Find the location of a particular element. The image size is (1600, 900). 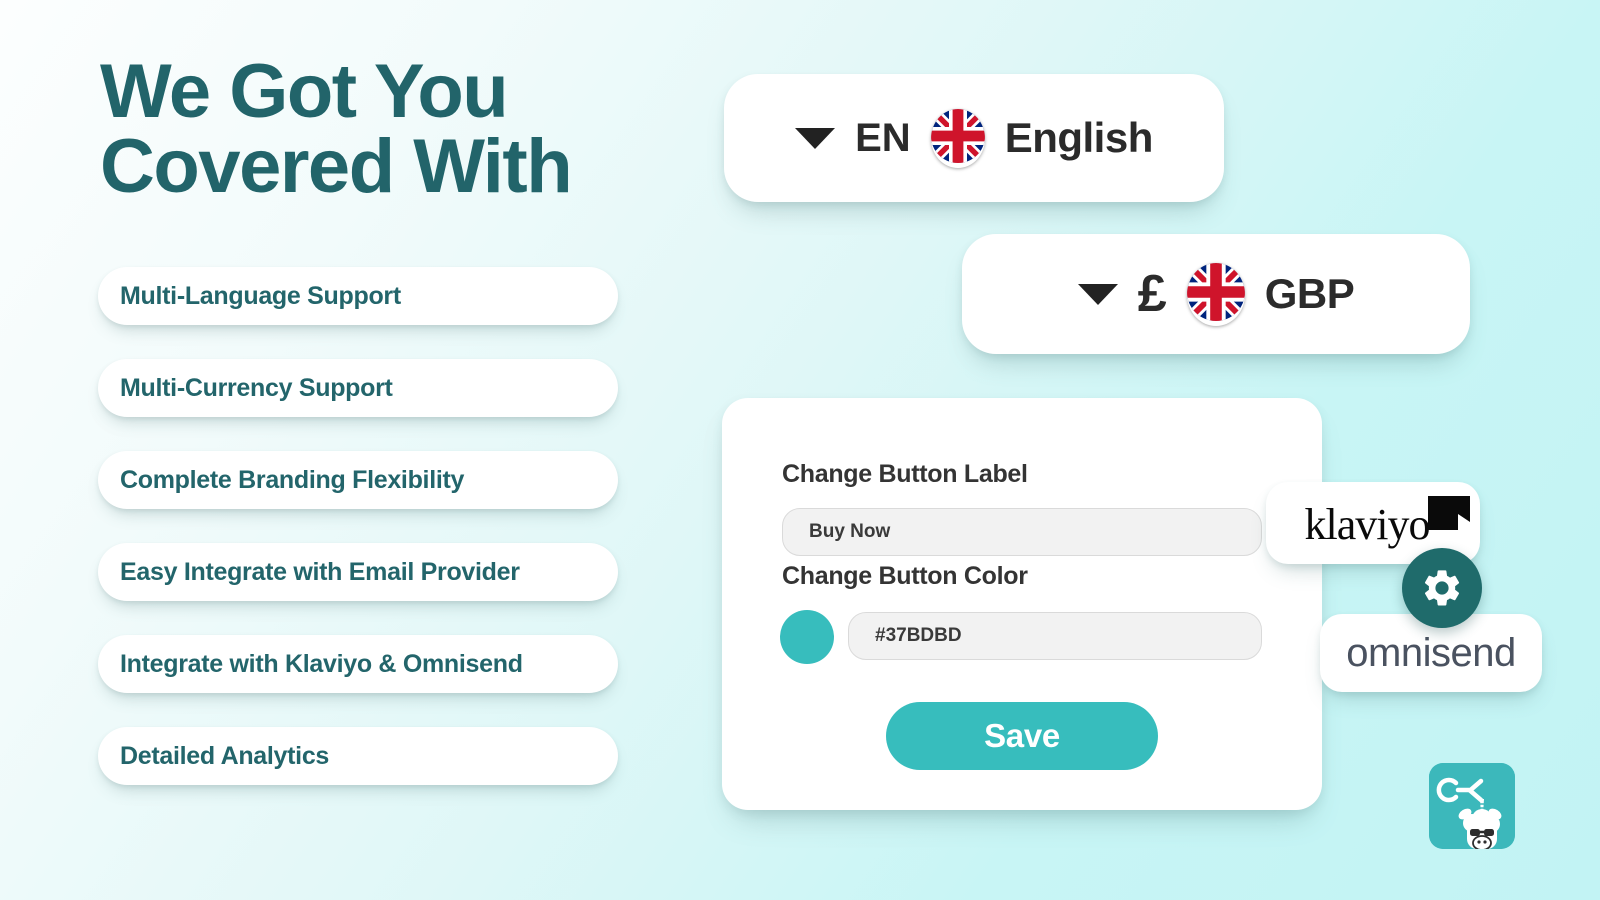

currency-code: GBP is located at coordinates (1309, 293).